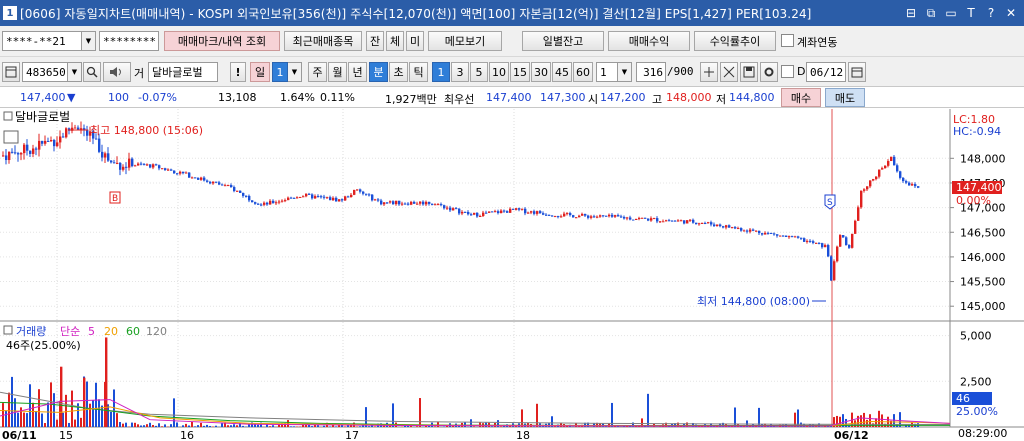 Image resolution: width=1024 pixels, height=441 pixels. What do you see at coordinates (983, 257) in the screenshot?
I see `price-tick-label: 146,000` at bounding box center [983, 257].